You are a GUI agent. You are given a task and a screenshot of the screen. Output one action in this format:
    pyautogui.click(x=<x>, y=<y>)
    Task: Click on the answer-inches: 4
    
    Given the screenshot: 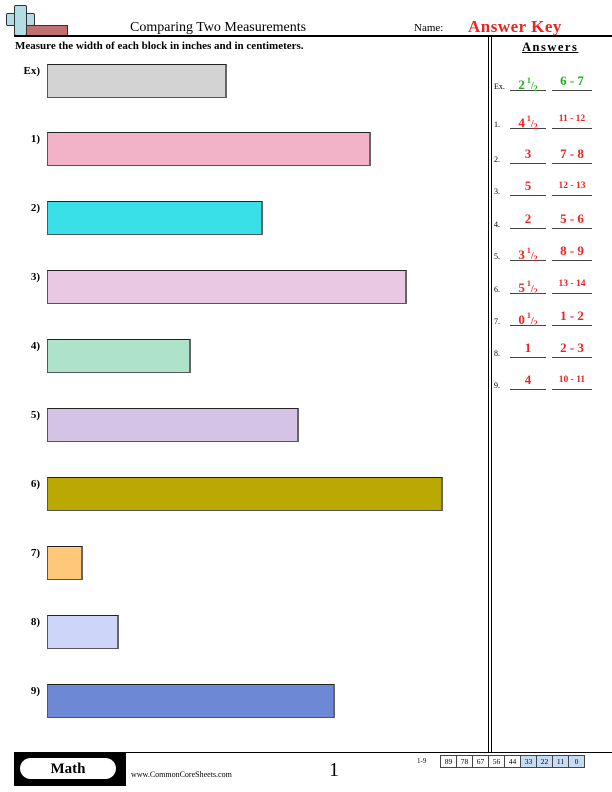 What is the action you would take?
    pyautogui.click(x=528, y=381)
    